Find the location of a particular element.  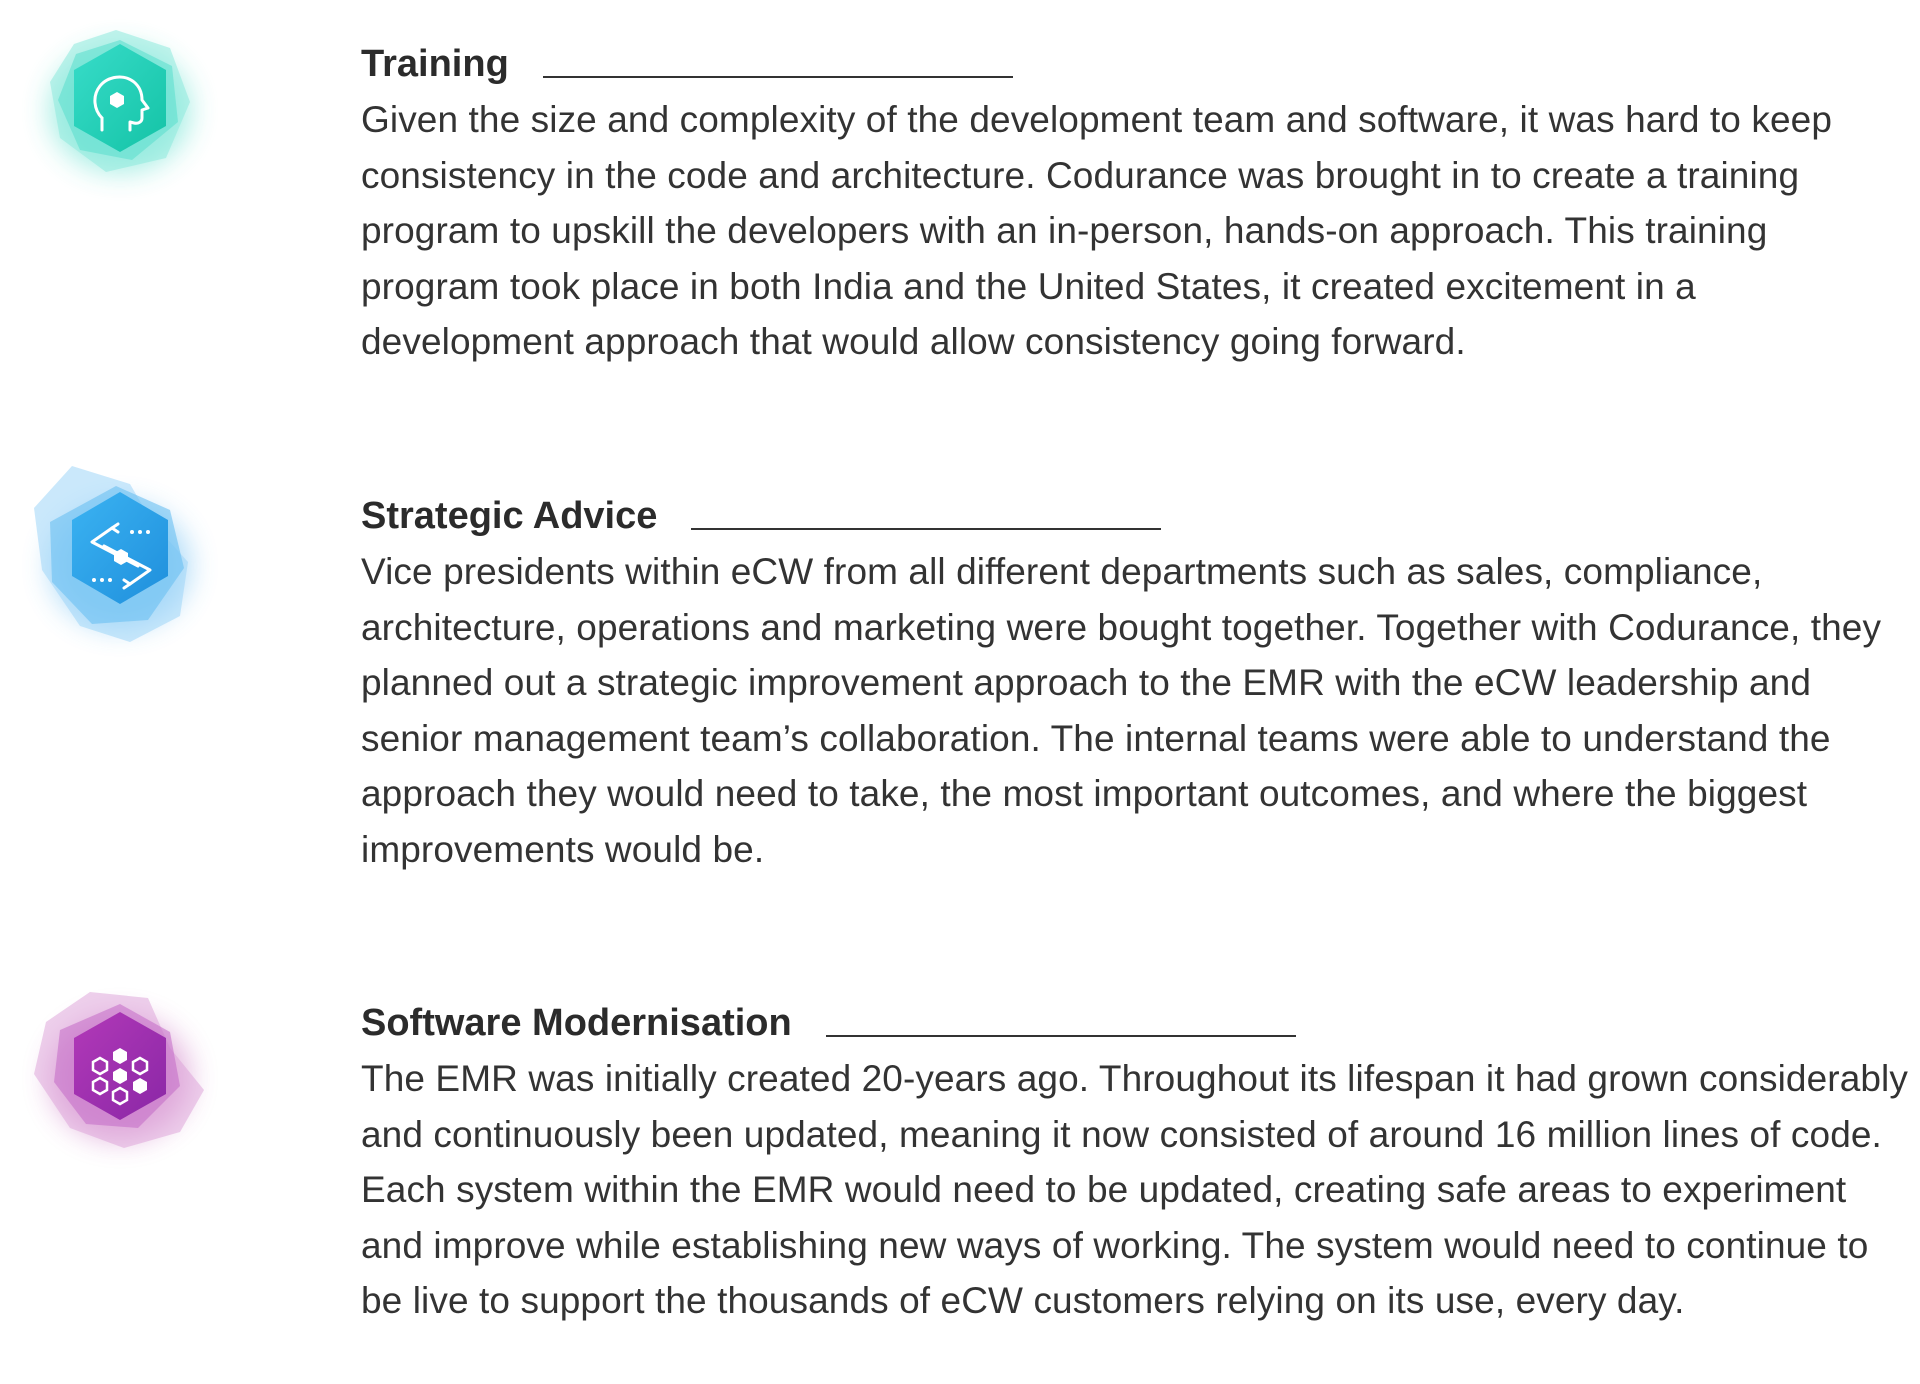

hexagon-cluster-icon is located at coordinates (120, 1078).